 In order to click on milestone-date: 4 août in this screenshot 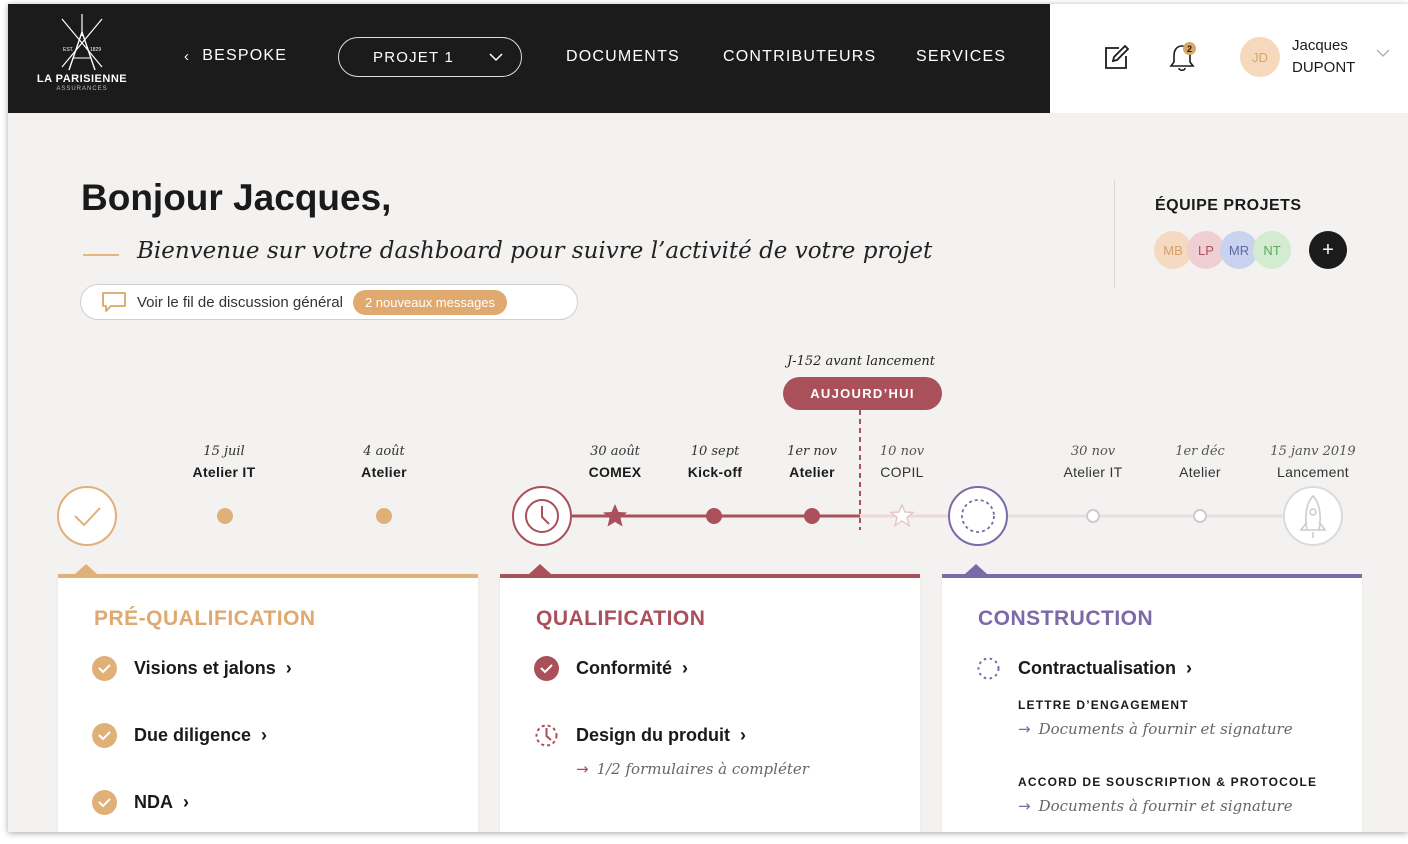, I will do `click(384, 451)`.